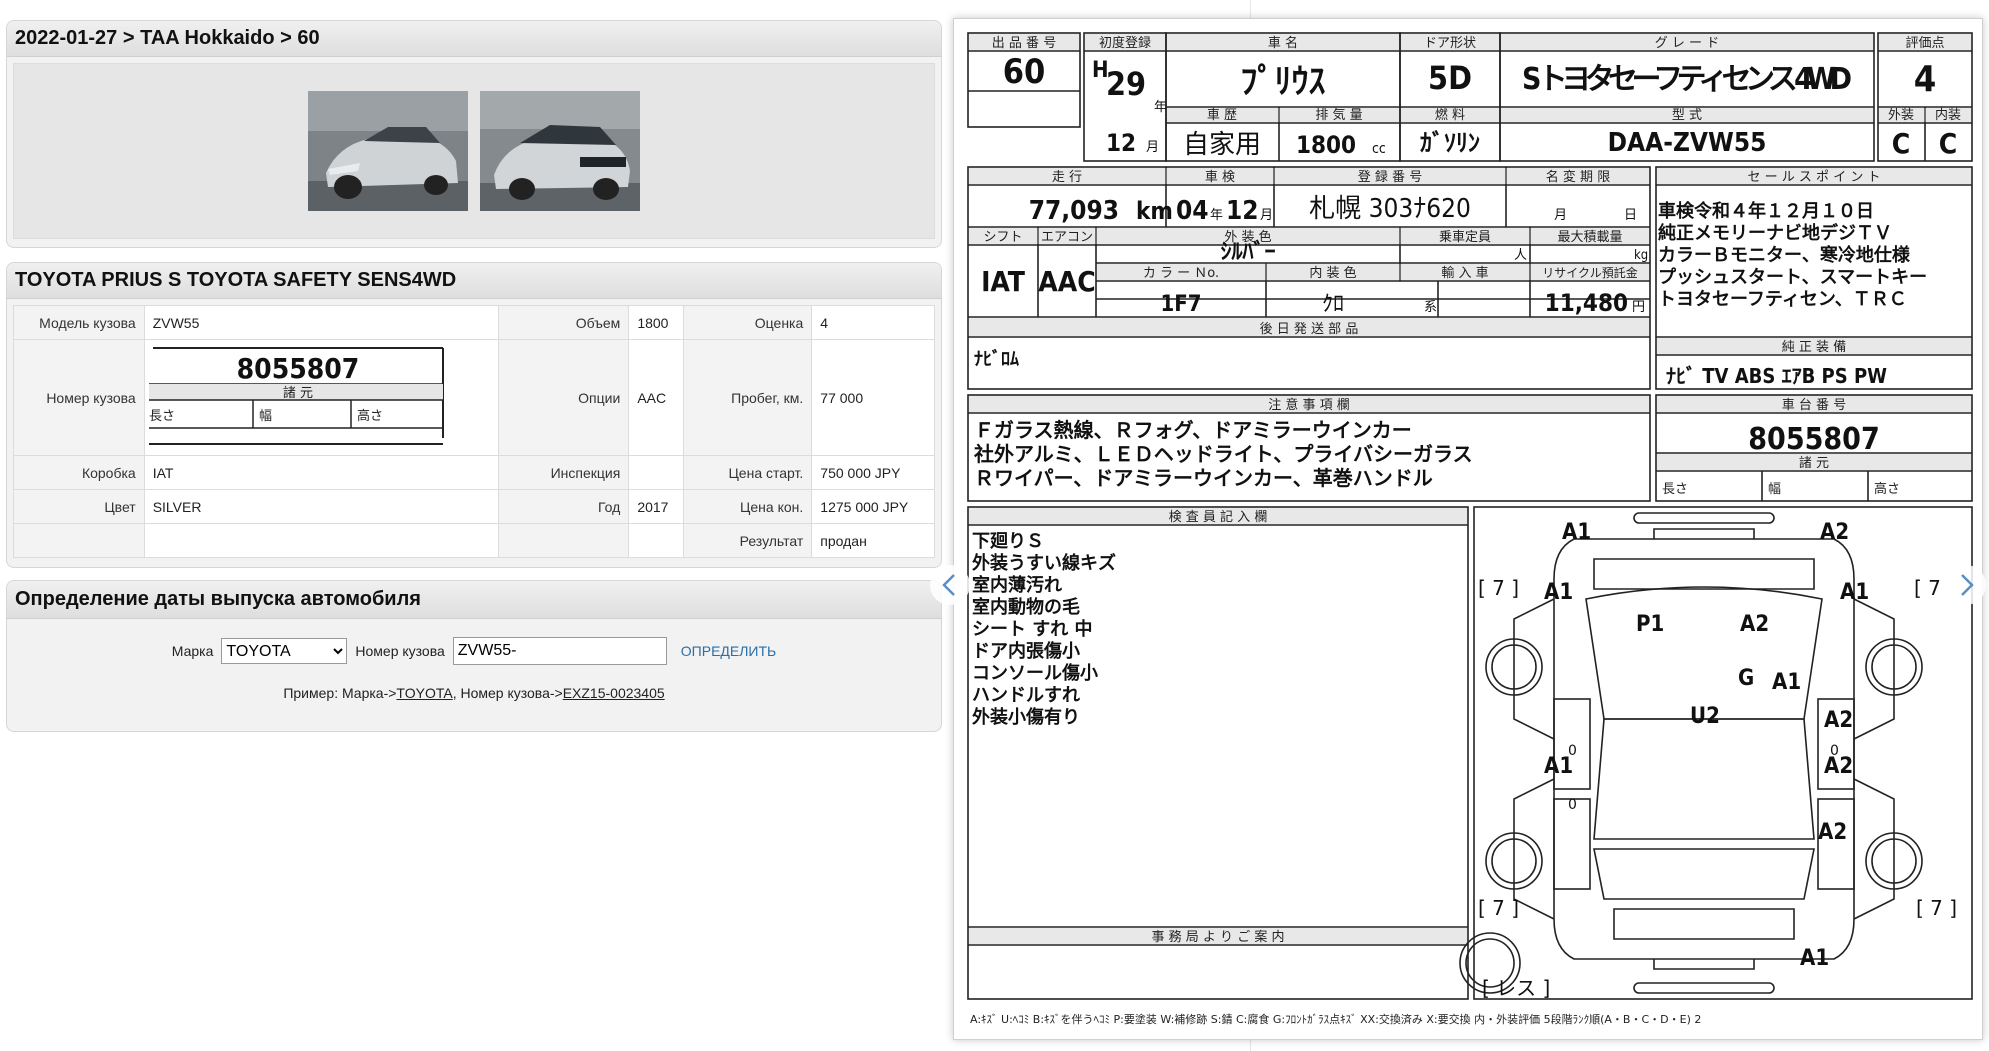 The image size is (1989, 1051). I want to click on start-price-value: 750 000 JPY, so click(873, 472).